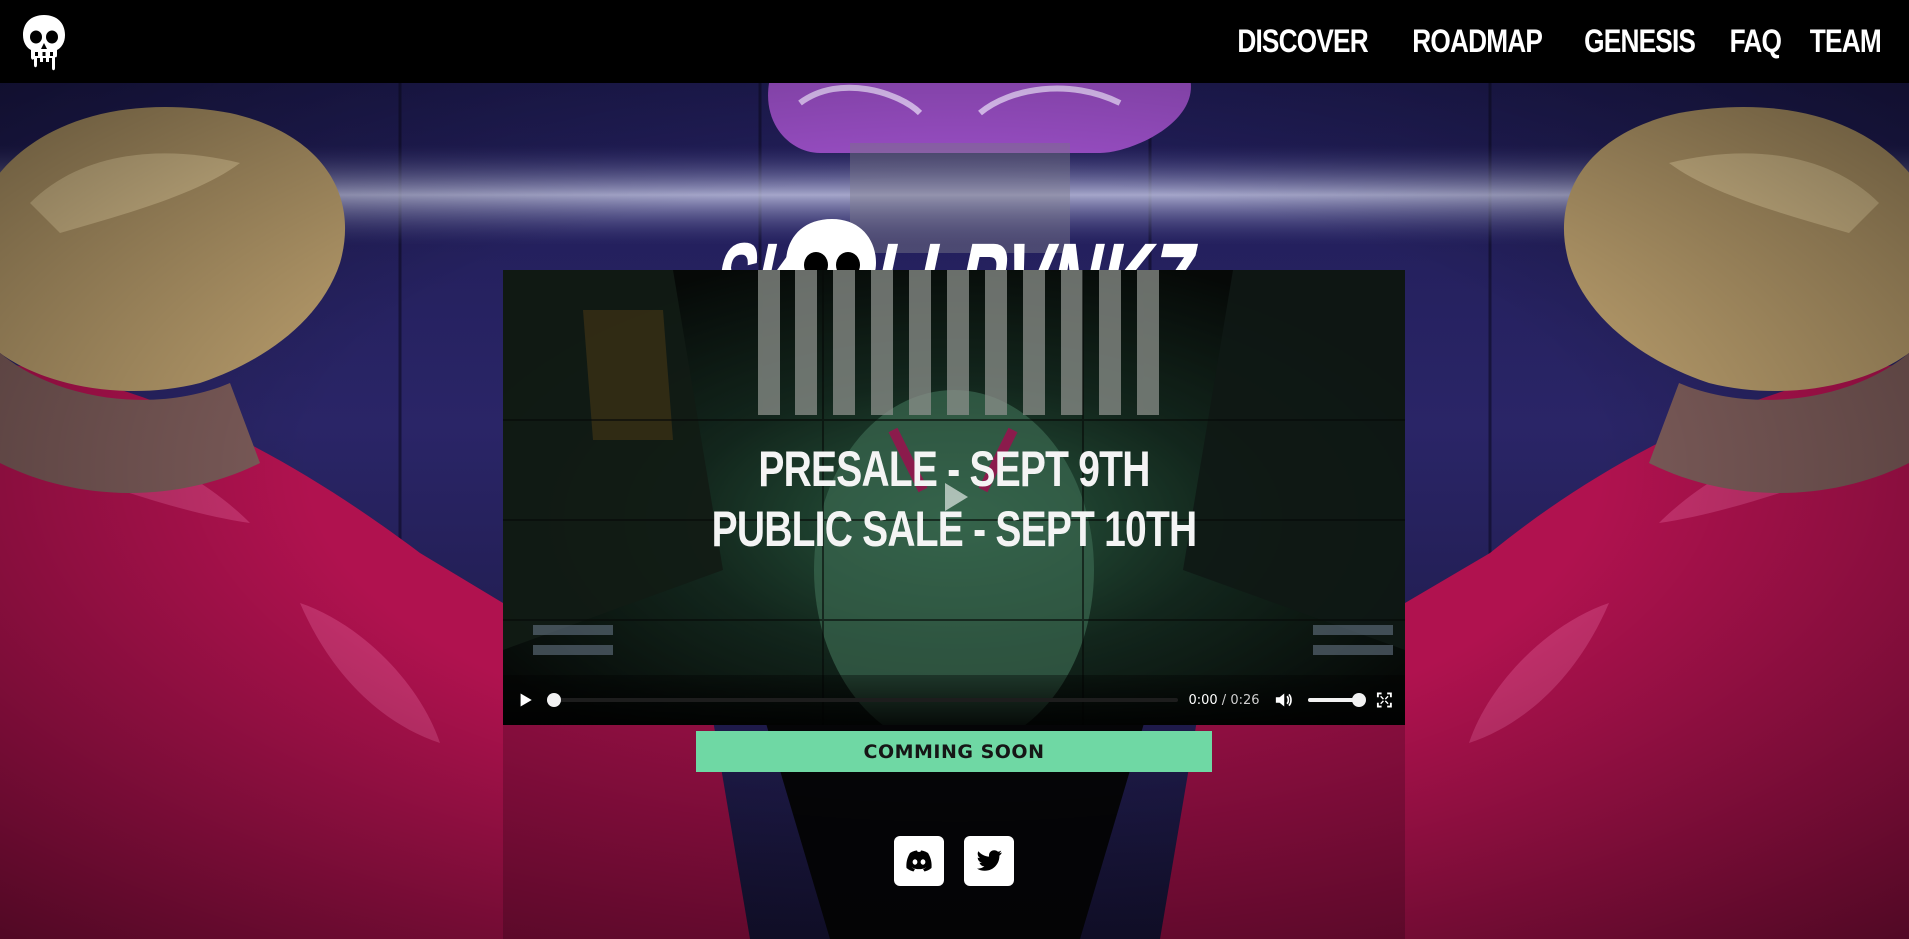 This screenshot has height=939, width=1909. I want to click on volume-thumb, so click(1359, 700).